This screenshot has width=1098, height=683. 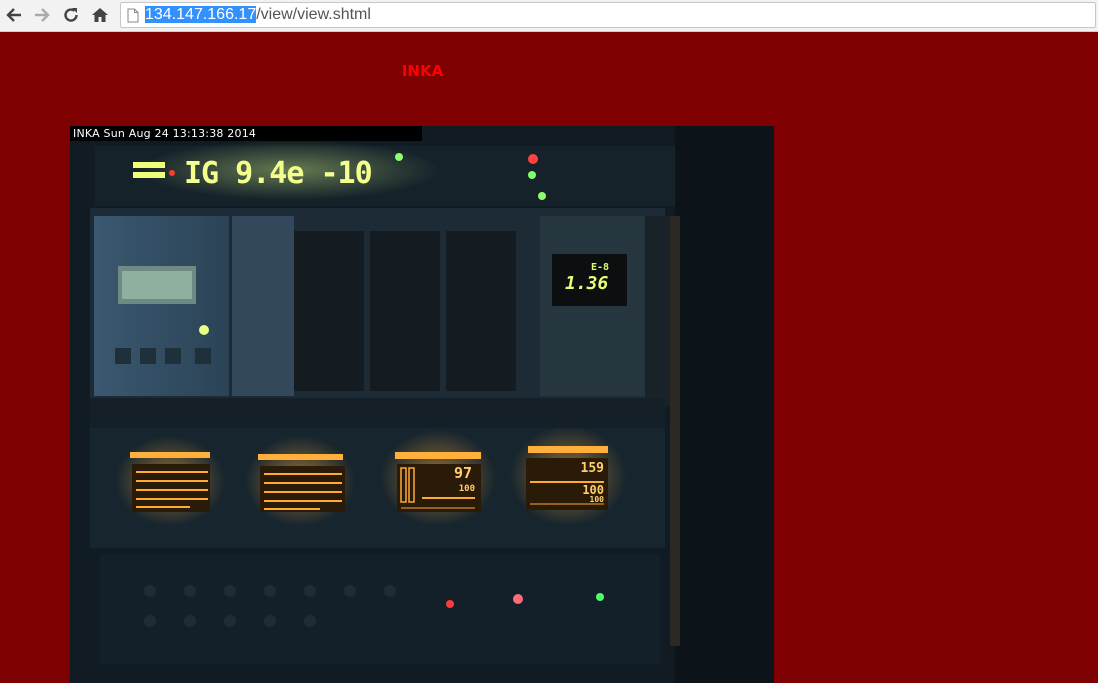 What do you see at coordinates (313, 14) in the screenshot?
I see `url-path: /view/view.shtml` at bounding box center [313, 14].